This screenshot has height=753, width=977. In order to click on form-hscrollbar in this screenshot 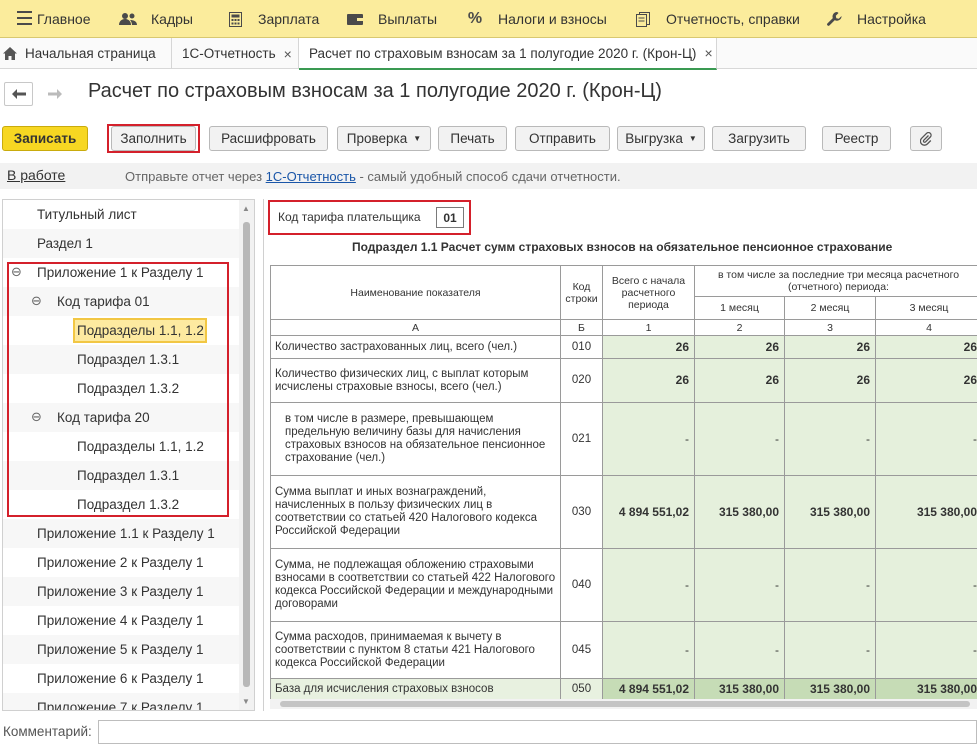, I will do `click(623, 704)`.